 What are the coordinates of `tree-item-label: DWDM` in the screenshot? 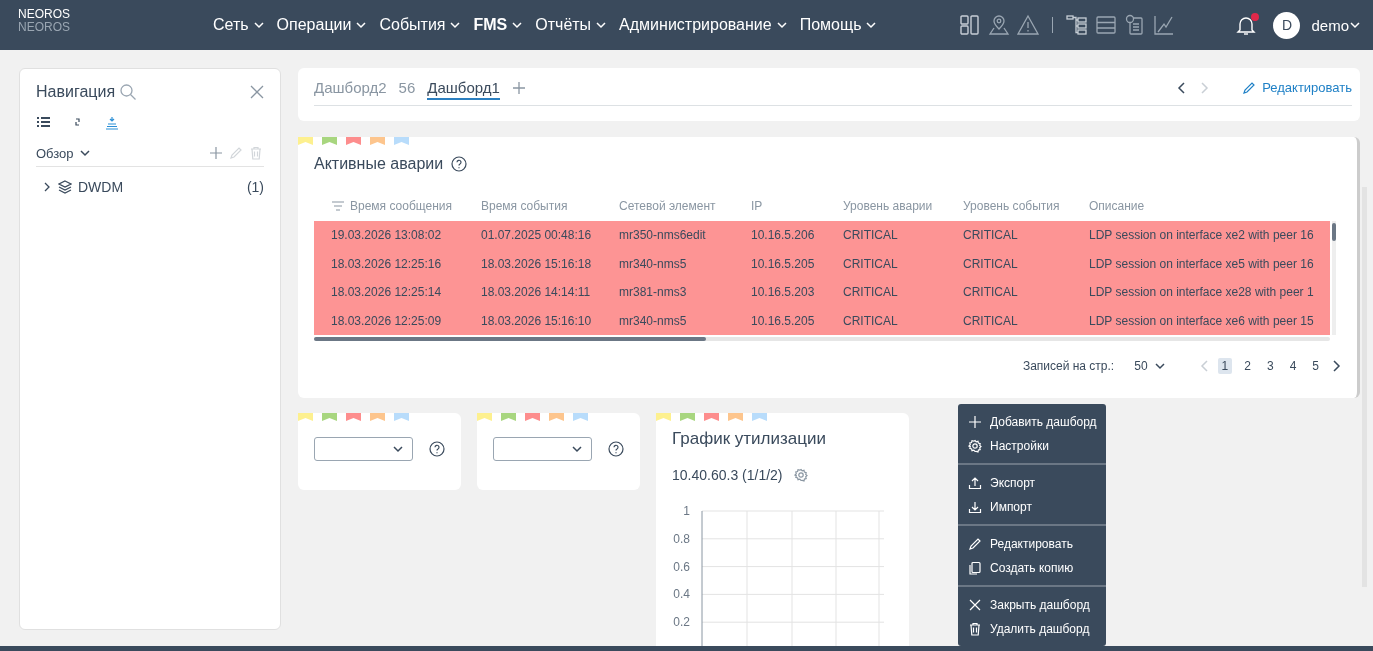 It's located at (101, 187).